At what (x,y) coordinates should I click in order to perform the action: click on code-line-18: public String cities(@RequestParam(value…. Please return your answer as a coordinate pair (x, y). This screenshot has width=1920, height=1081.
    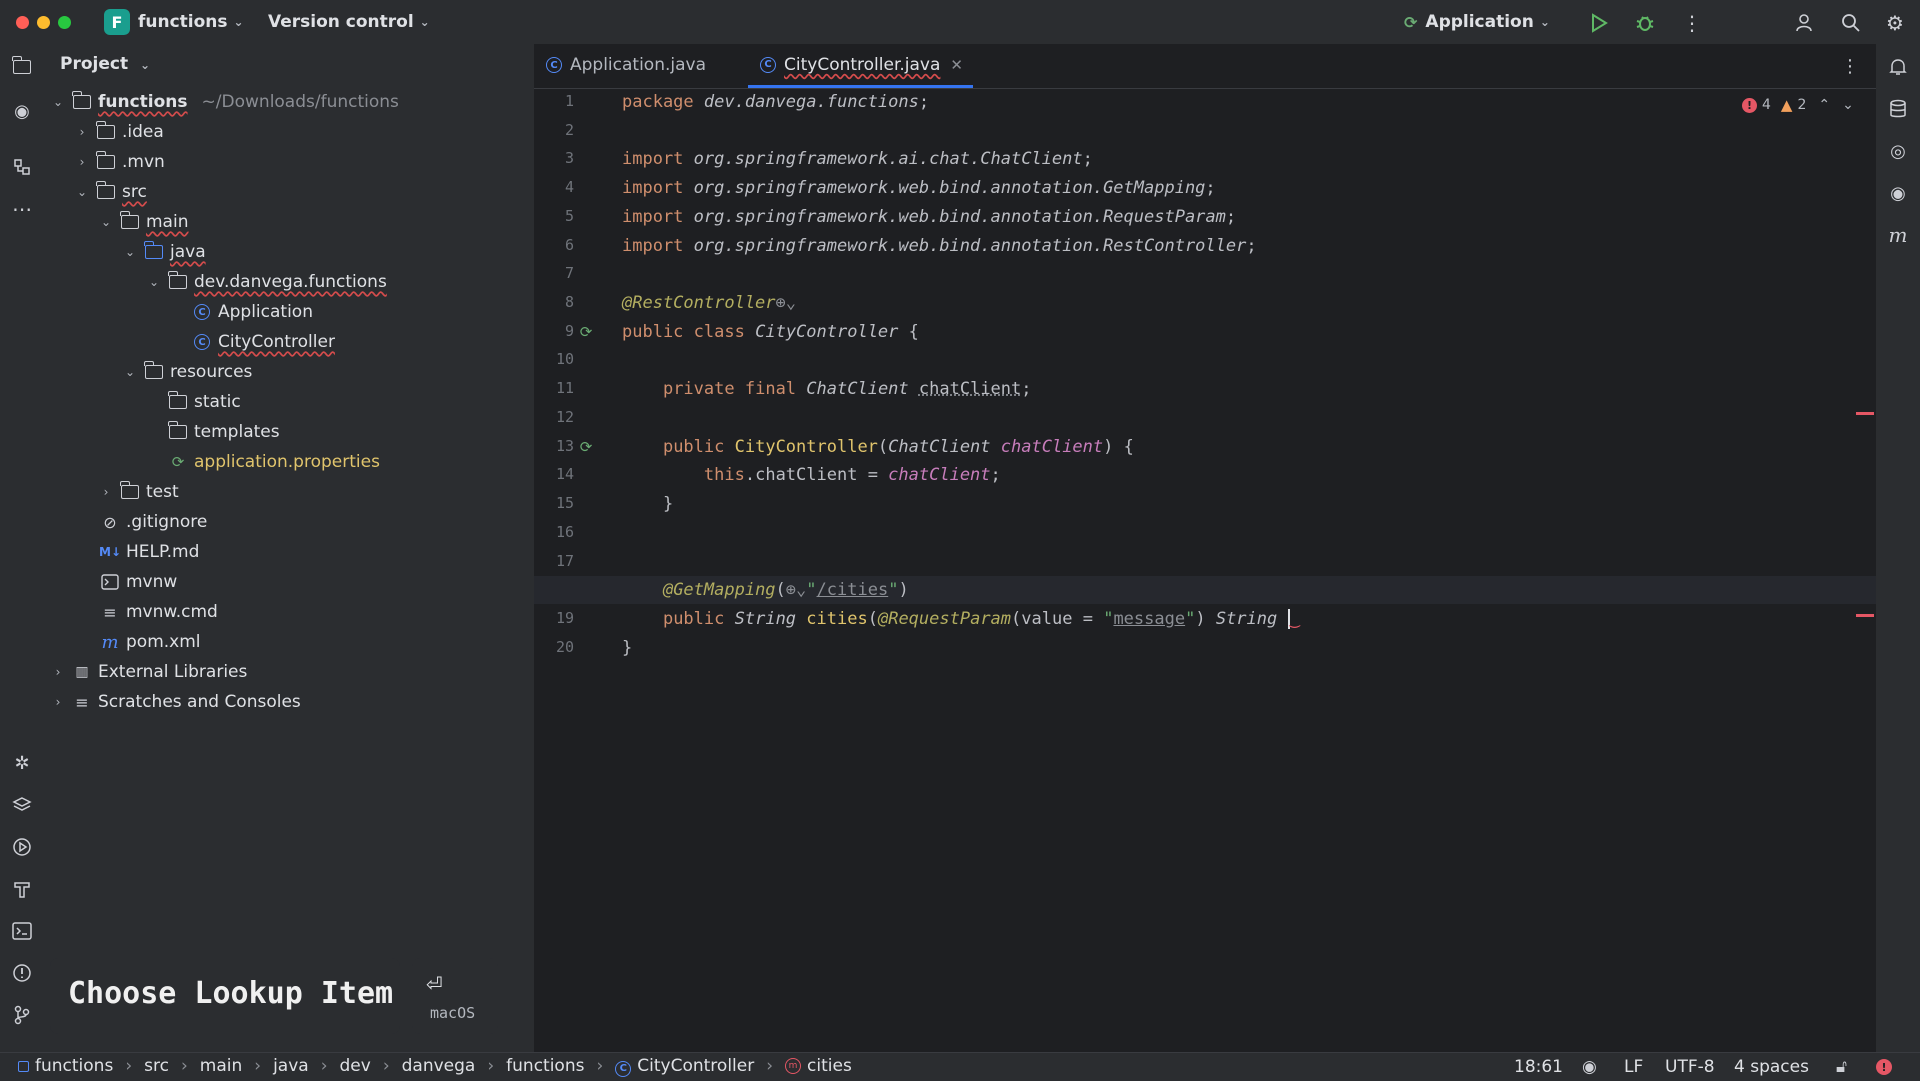
    Looking at the image, I should click on (961, 619).